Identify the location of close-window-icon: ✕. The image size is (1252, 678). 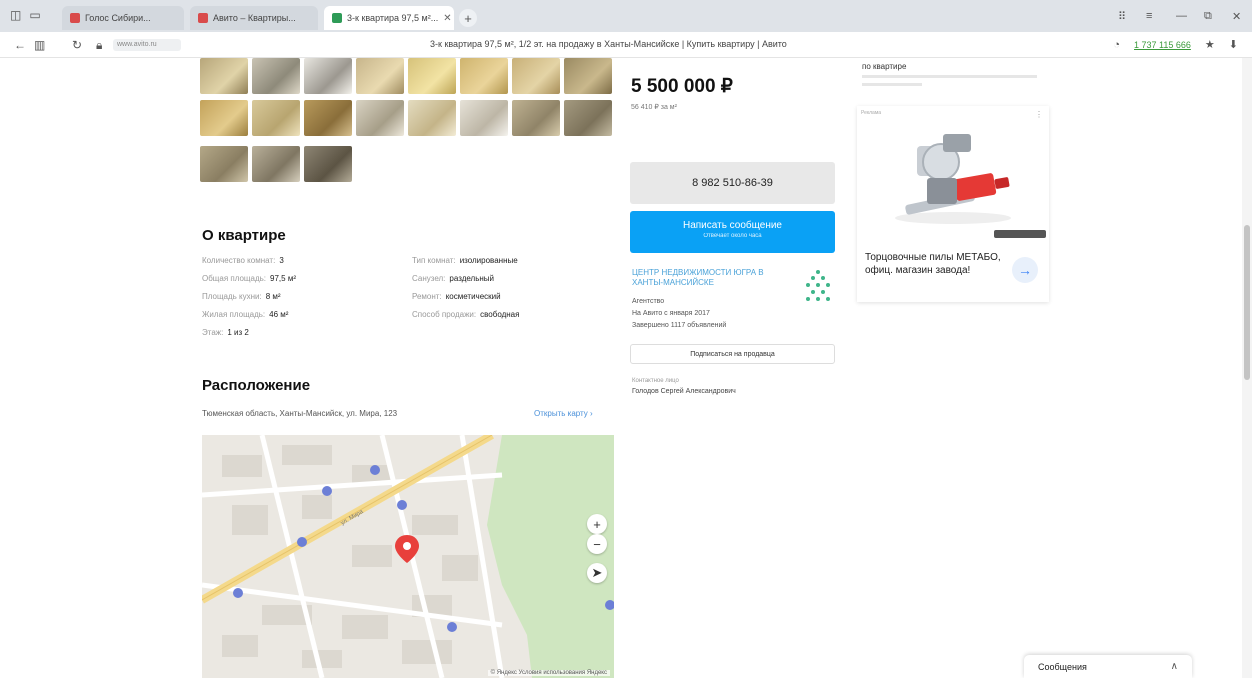
(1236, 16).